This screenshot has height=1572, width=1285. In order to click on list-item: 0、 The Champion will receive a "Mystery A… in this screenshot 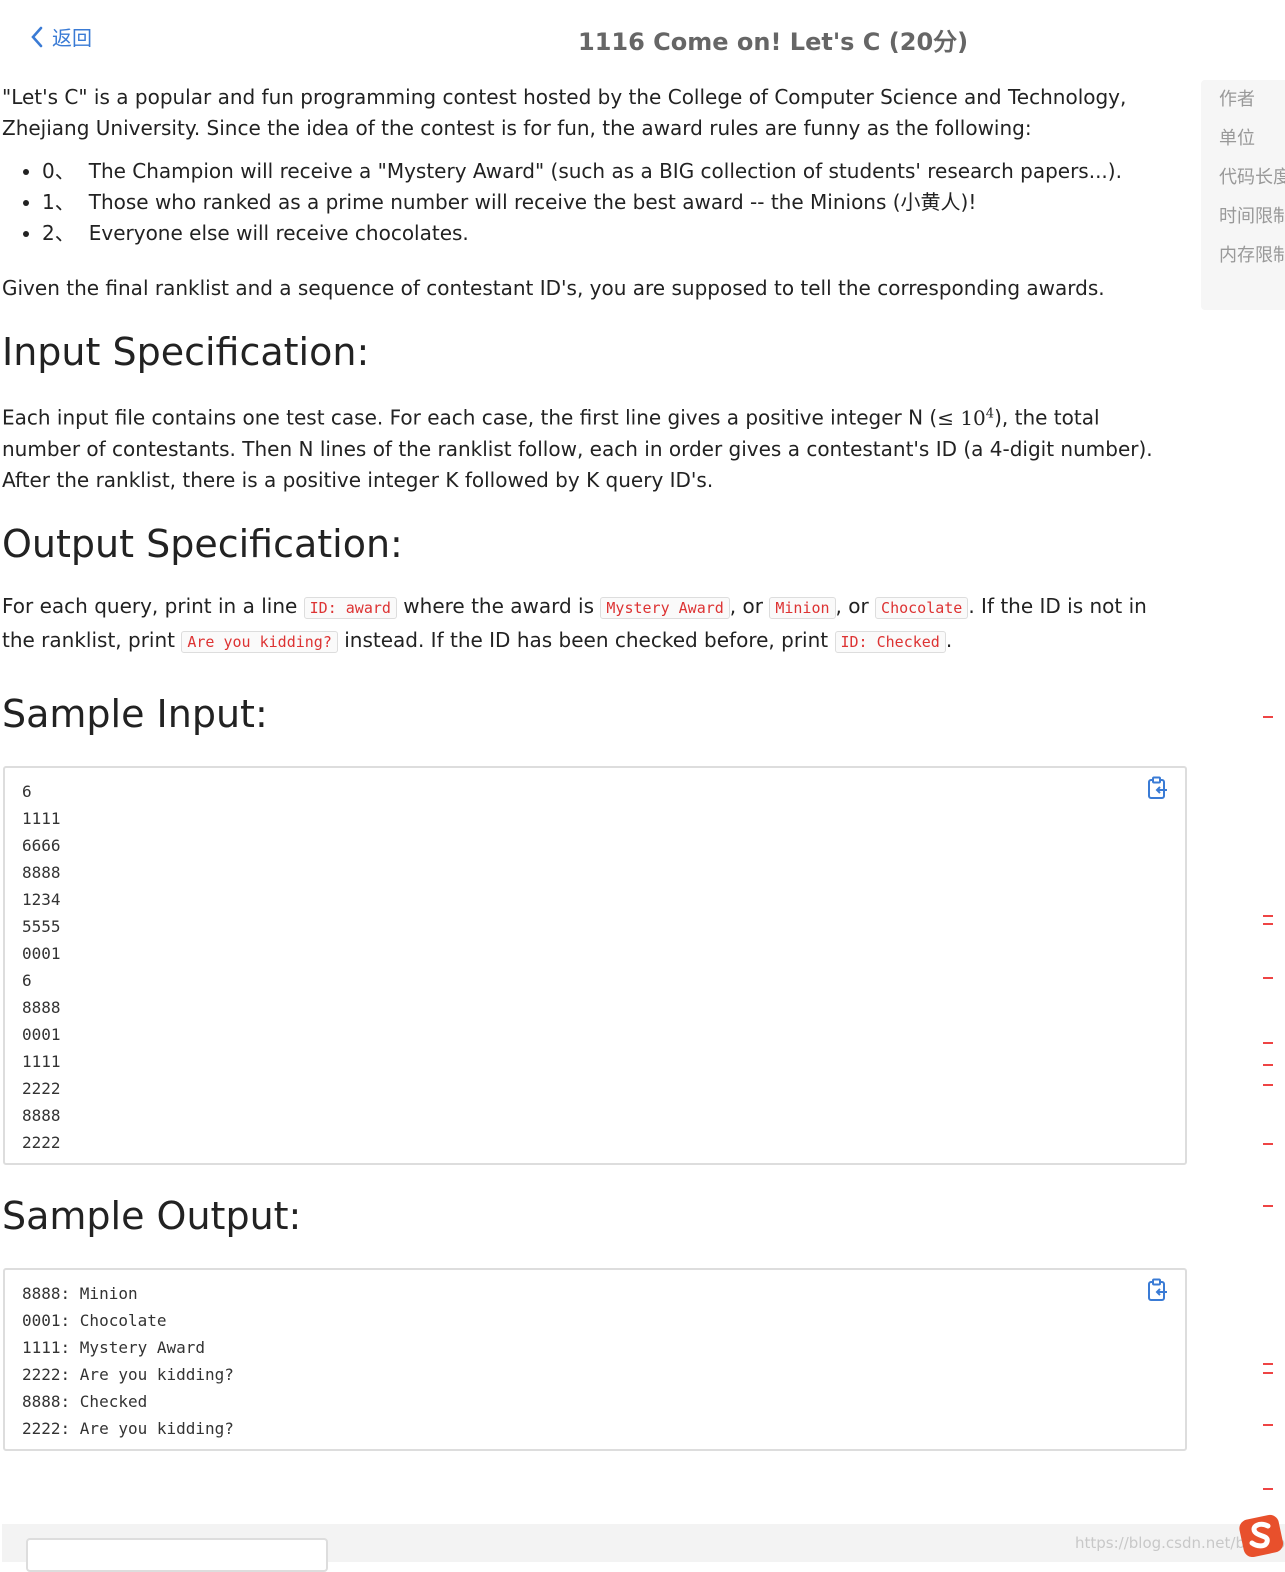, I will do `click(612, 171)`.